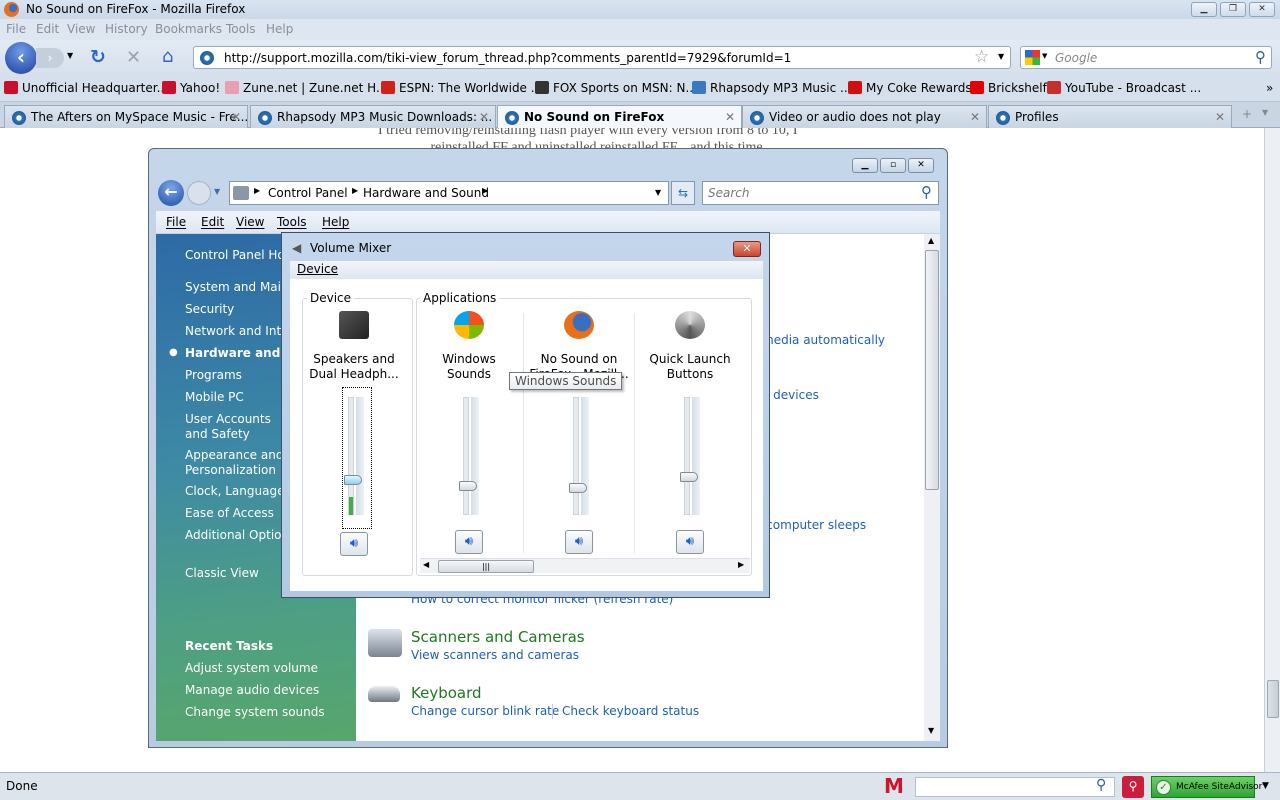 This screenshot has height=800, width=1280. What do you see at coordinates (171, 193) in the screenshot?
I see `explorer-back-button: ←` at bounding box center [171, 193].